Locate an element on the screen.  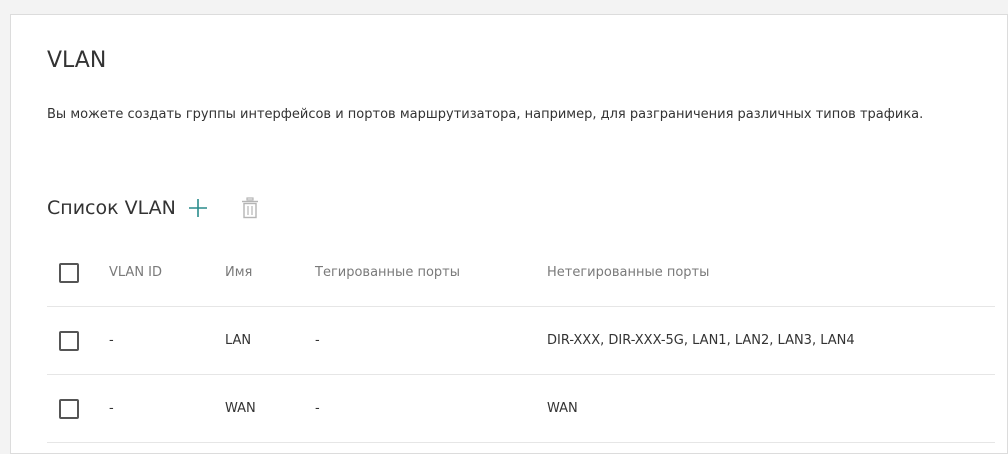
untagged-ports-cell: WAN is located at coordinates (562, 408).